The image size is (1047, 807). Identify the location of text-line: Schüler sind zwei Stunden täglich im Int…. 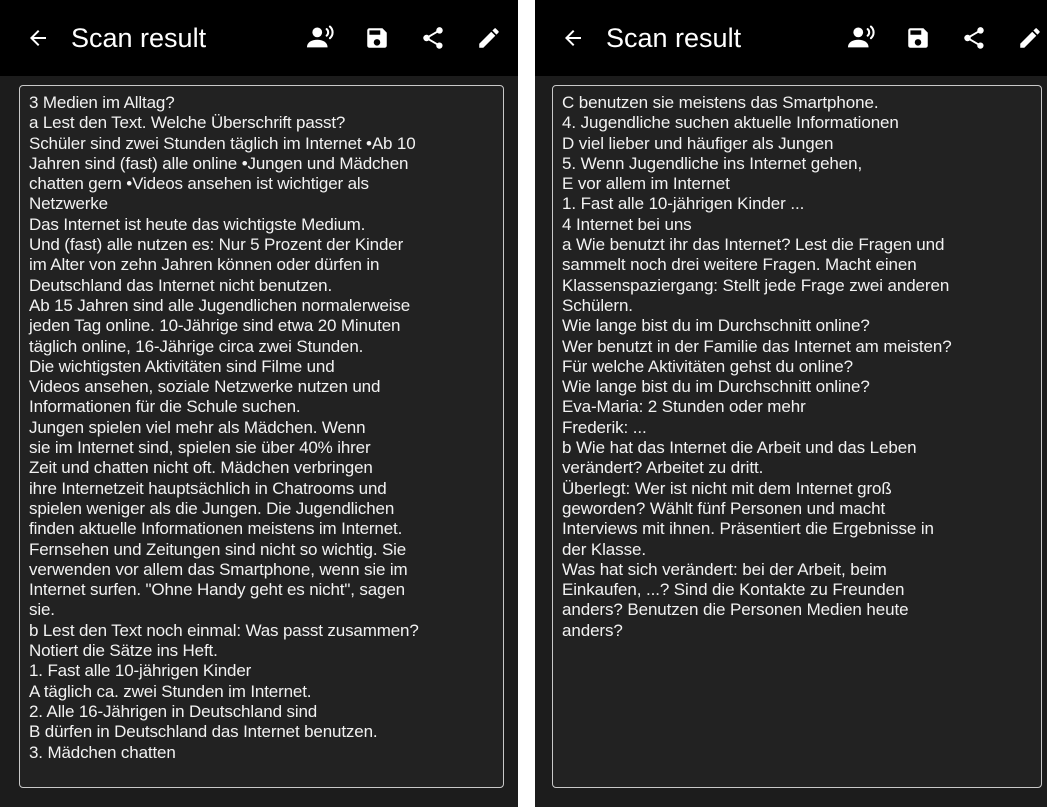
(222, 143).